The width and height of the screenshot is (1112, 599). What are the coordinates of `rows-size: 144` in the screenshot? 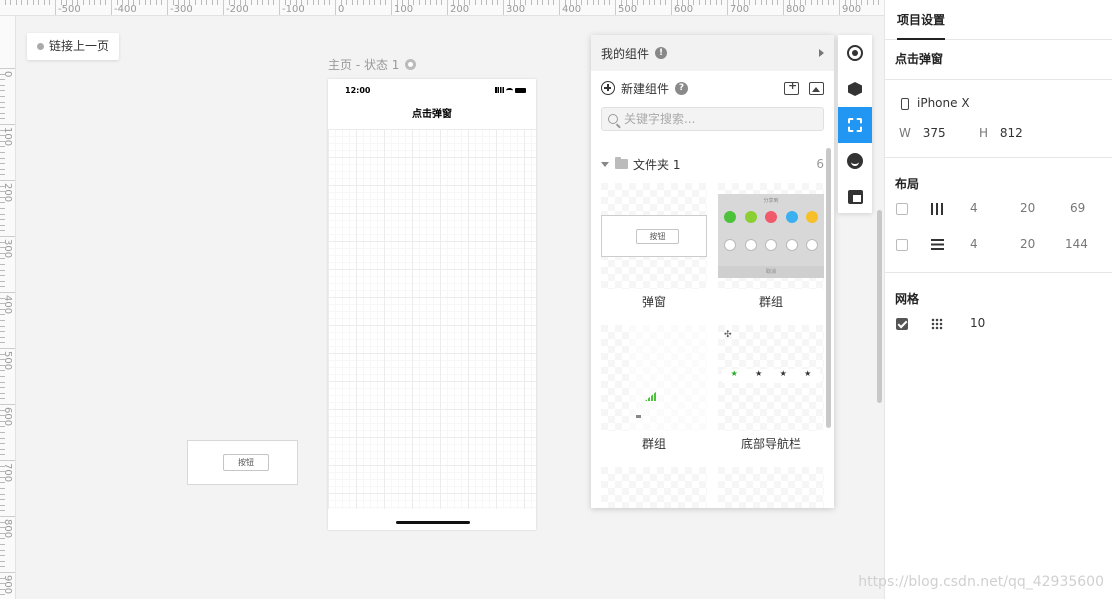 It's located at (1076, 244).